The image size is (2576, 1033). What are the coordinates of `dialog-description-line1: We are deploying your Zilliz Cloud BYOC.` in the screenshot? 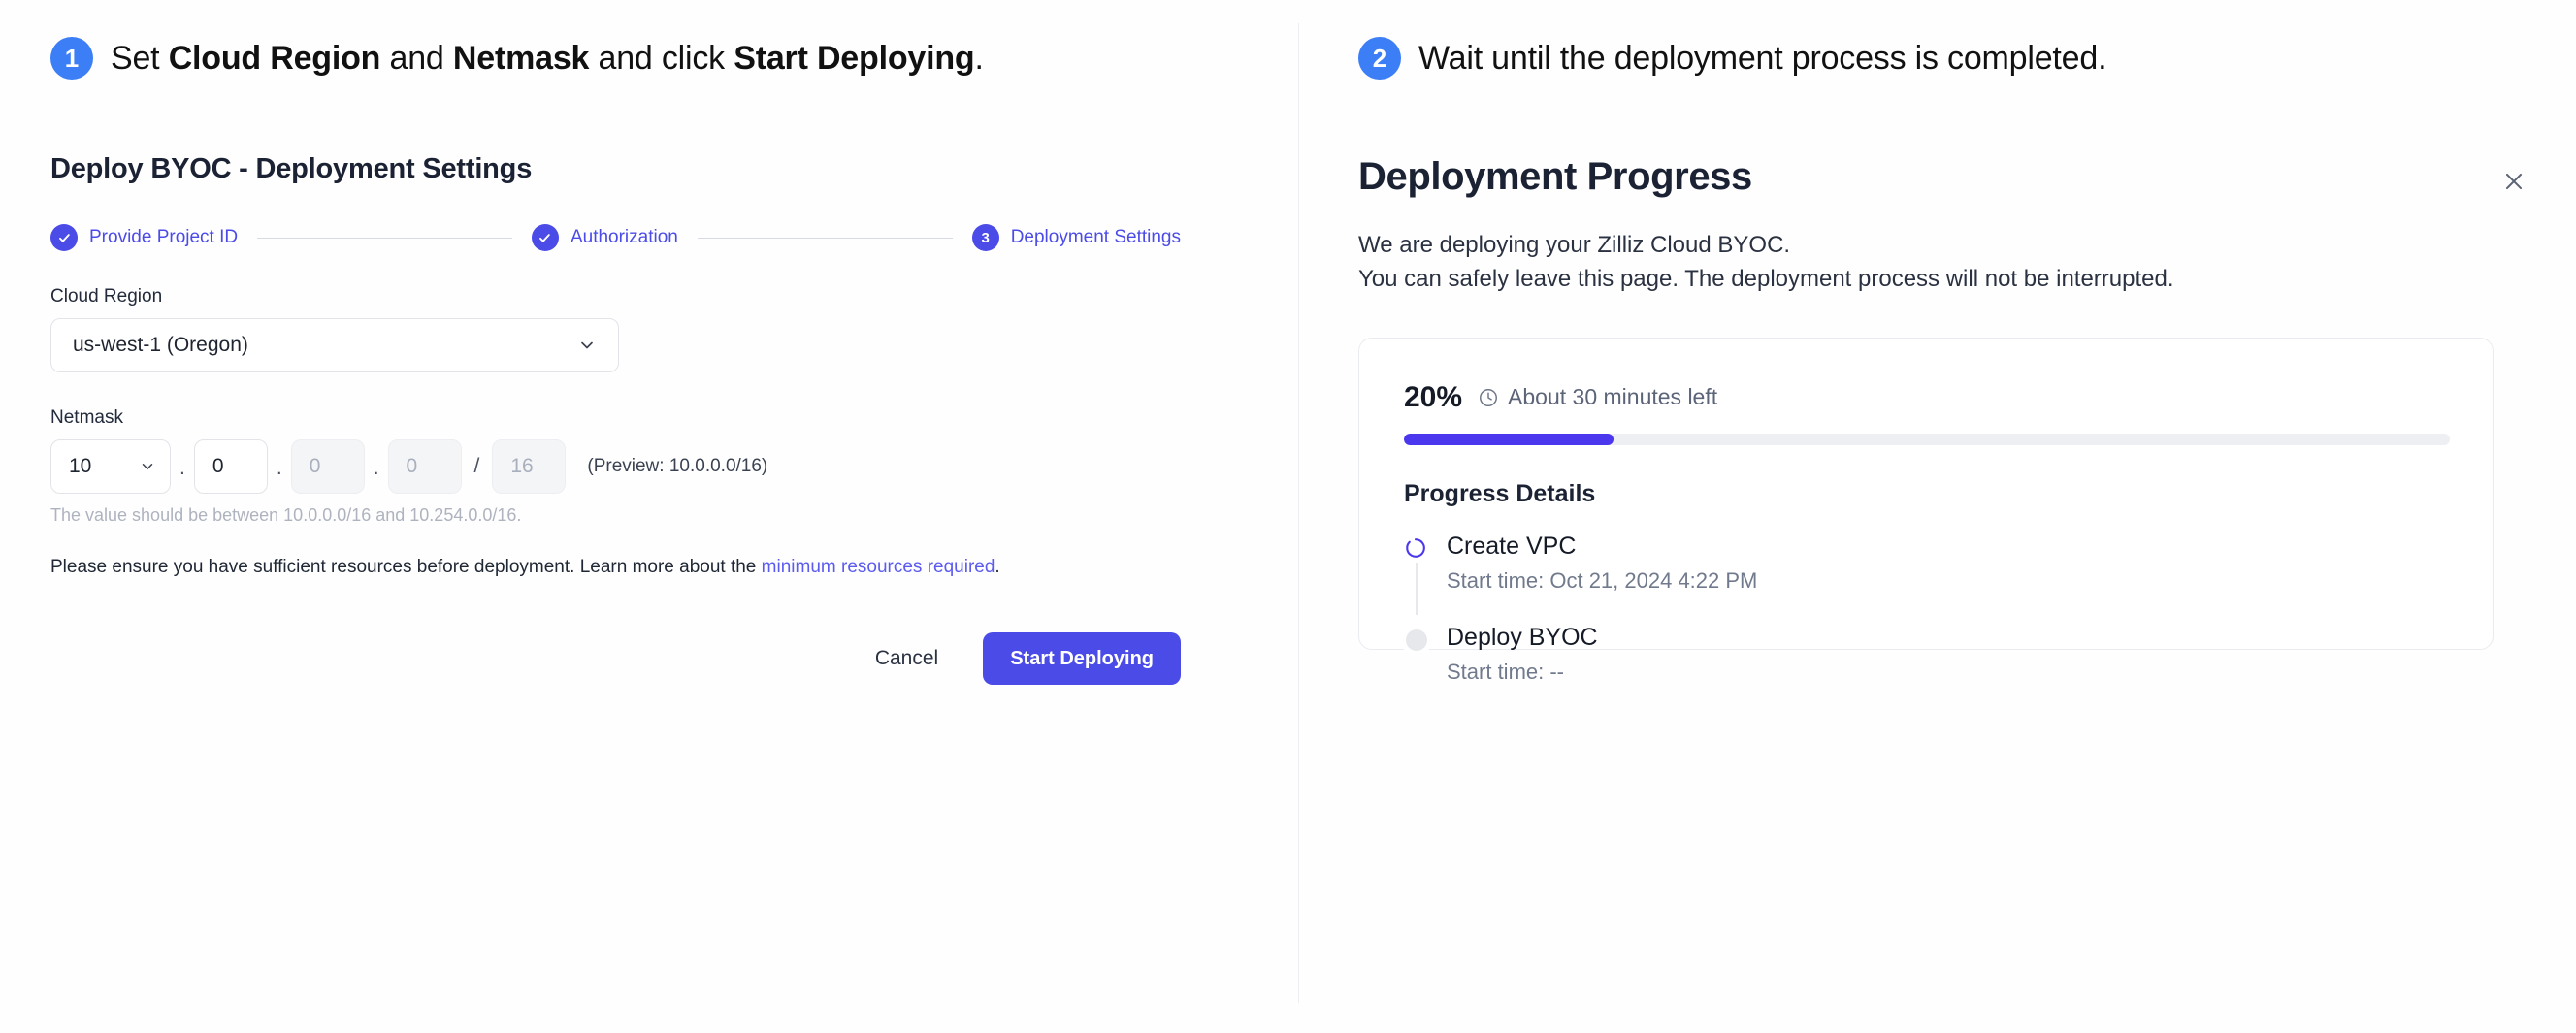 It's located at (1574, 245).